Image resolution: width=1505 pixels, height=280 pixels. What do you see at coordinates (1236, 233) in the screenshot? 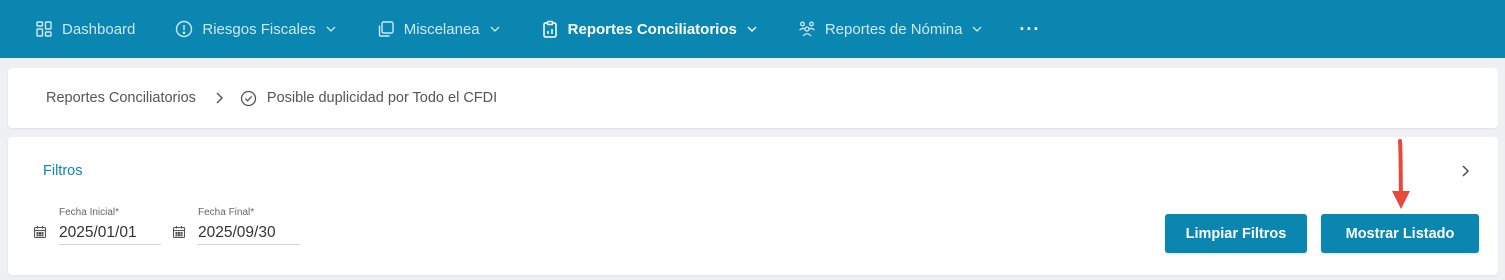
I see `limpiar-filtros-button: Limpiar Filtros` at bounding box center [1236, 233].